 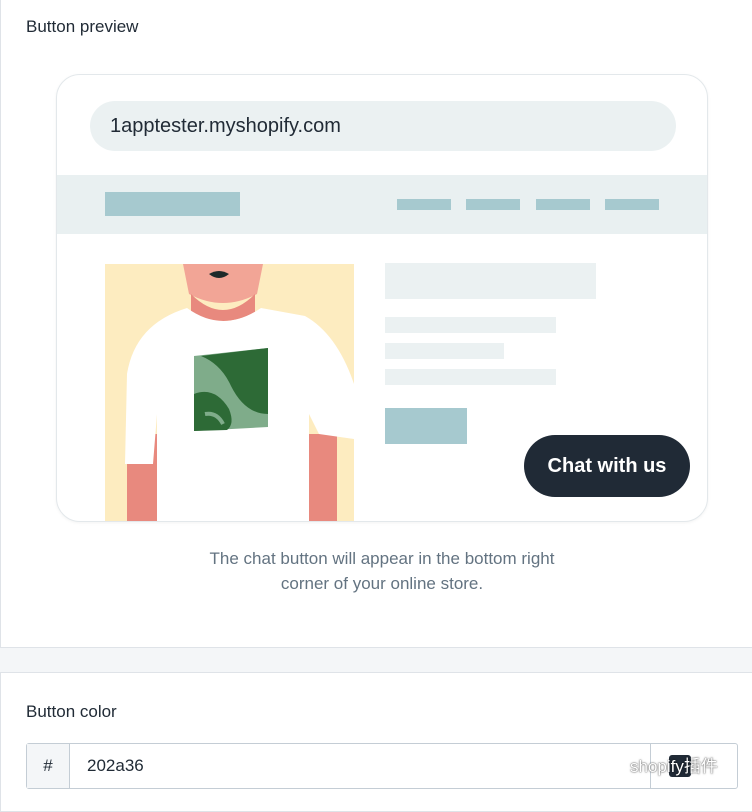 I want to click on button-placeholder, so click(x=426, y=426).